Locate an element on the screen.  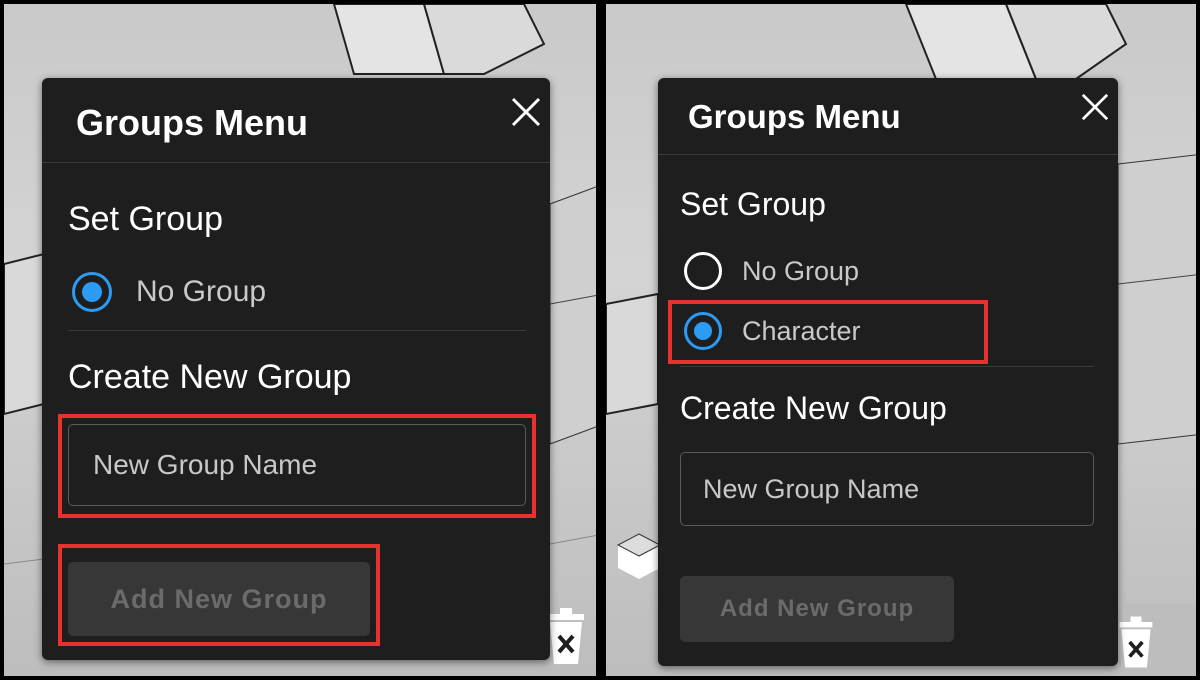
radio-selected-icon is located at coordinates (92, 292).